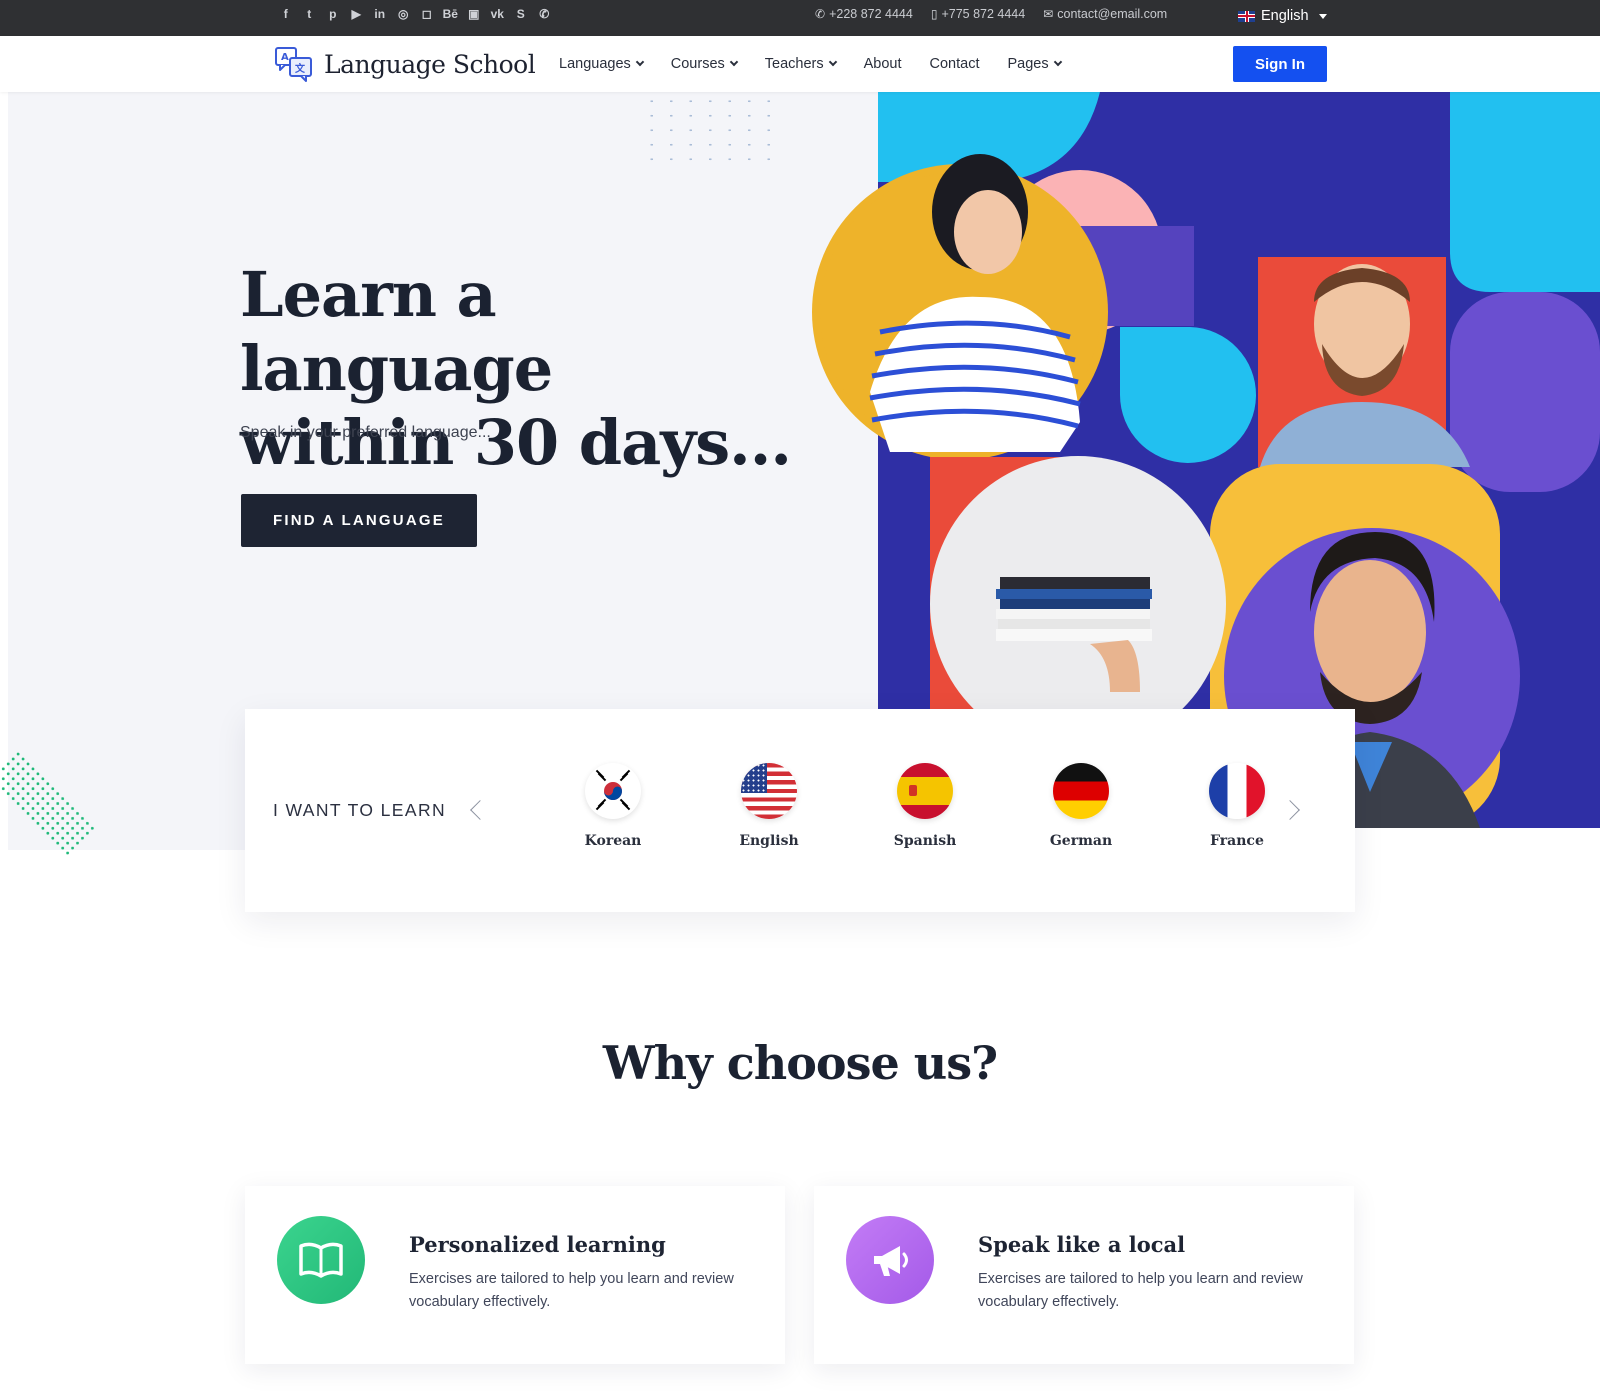 The height and width of the screenshot is (1400, 1600). Describe the element at coordinates (1246, 16) in the screenshot. I see `uk-flag-icon` at that location.